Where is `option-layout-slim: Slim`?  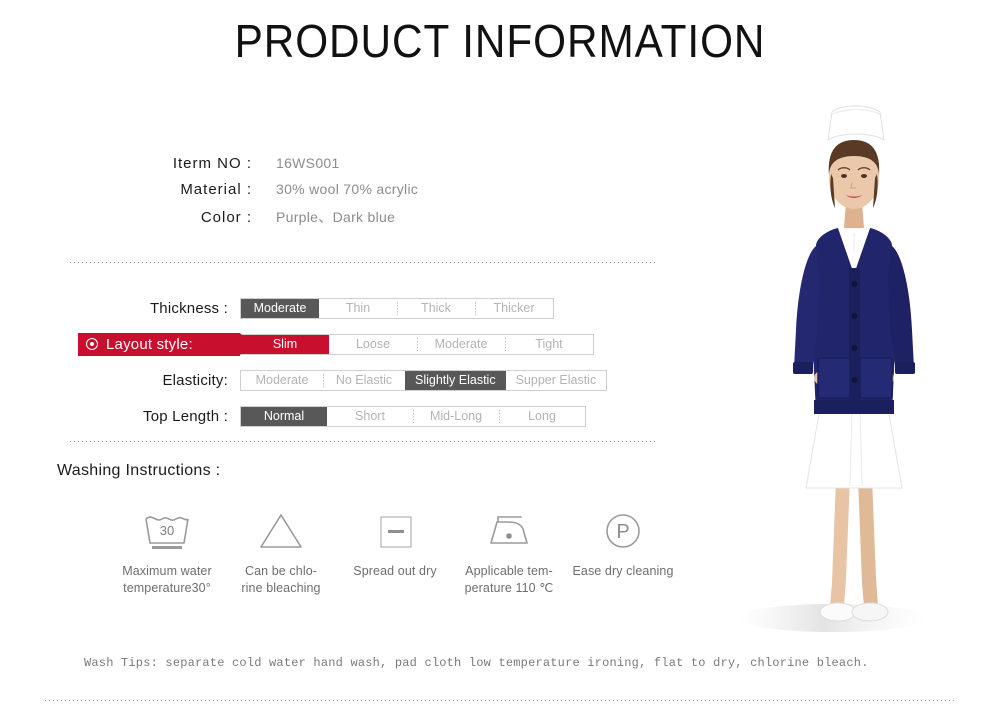
option-layout-slim: Slim is located at coordinates (285, 344).